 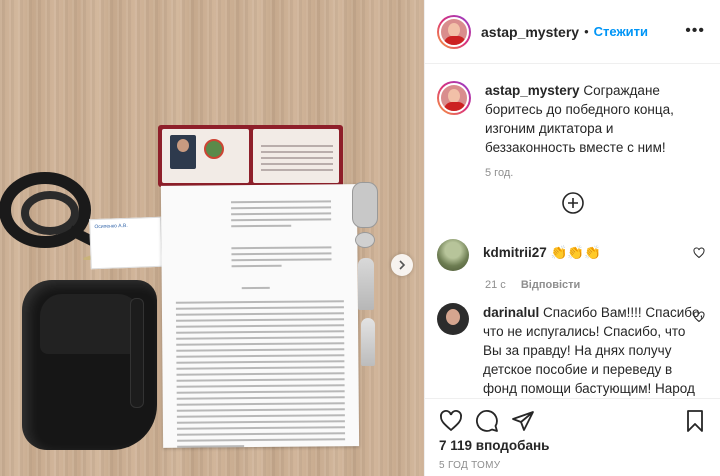 I want to click on post-timestamp: 5 ГОД ТОМУ, so click(x=469, y=465).